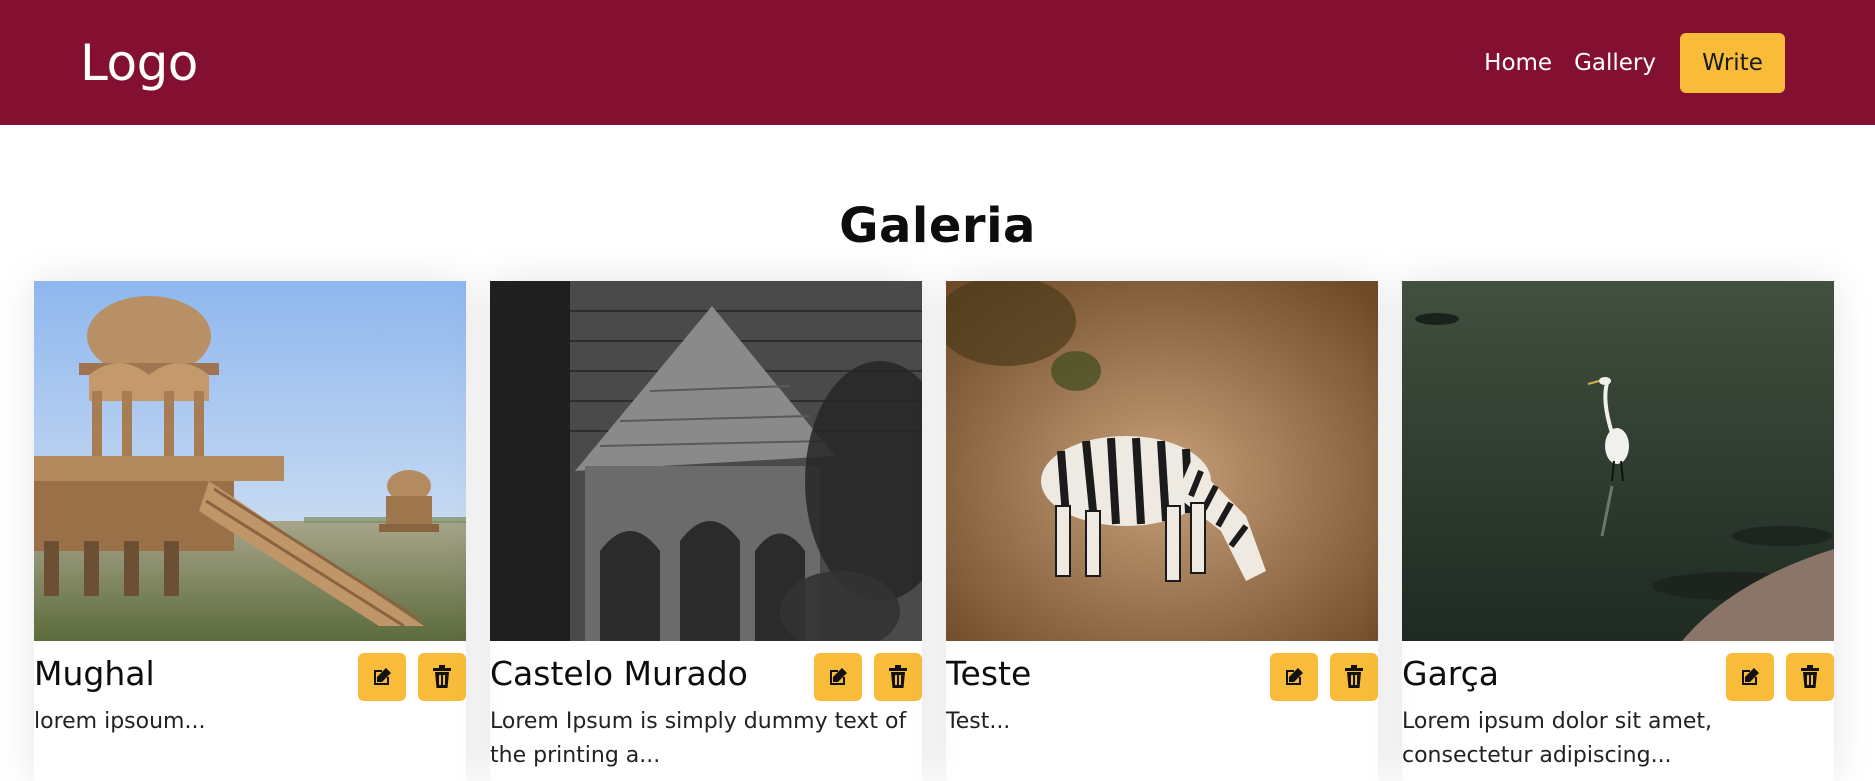 The image size is (1875, 781). I want to click on card-title: Garça, so click(1451, 673).